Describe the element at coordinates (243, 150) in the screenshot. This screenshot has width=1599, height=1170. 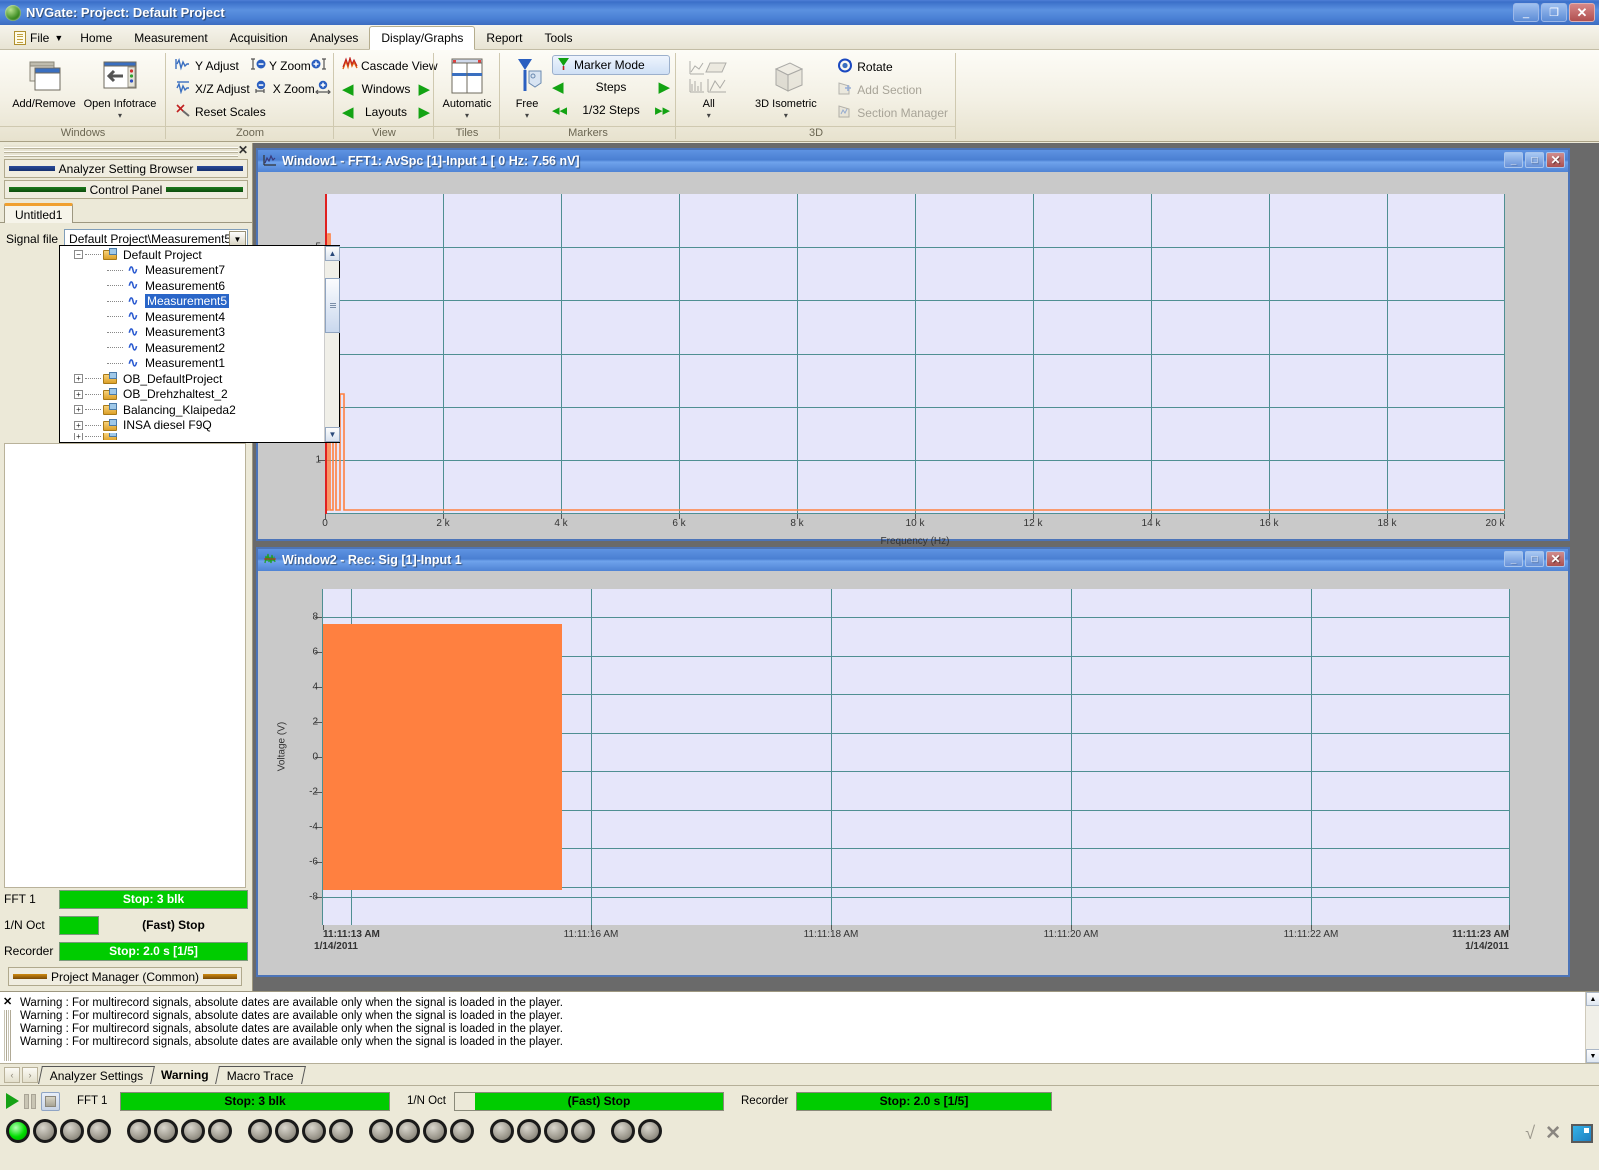
I see `panel-close-icon: ✕` at that location.